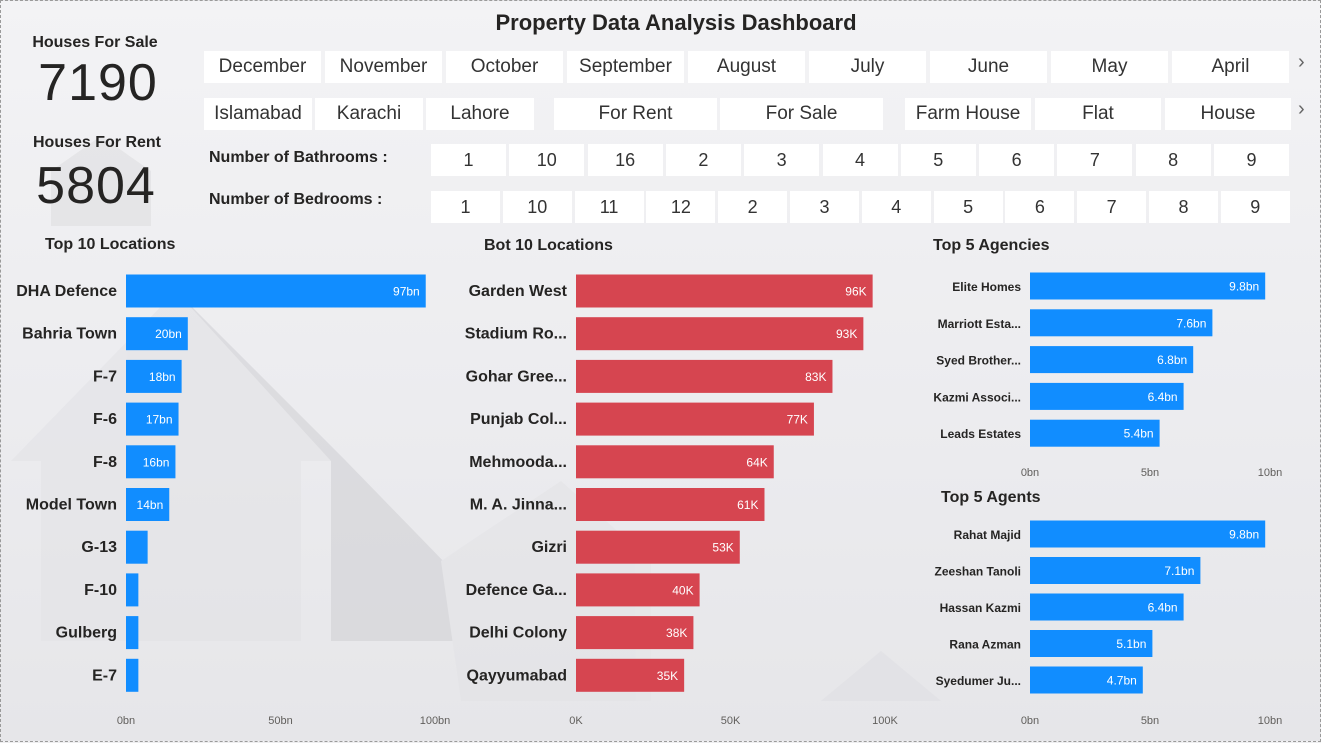 Image resolution: width=1321 pixels, height=743 pixels. Describe the element at coordinates (1301, 109) in the screenshot. I see `property-type-scroll-chevron-right-icon: ›` at that location.